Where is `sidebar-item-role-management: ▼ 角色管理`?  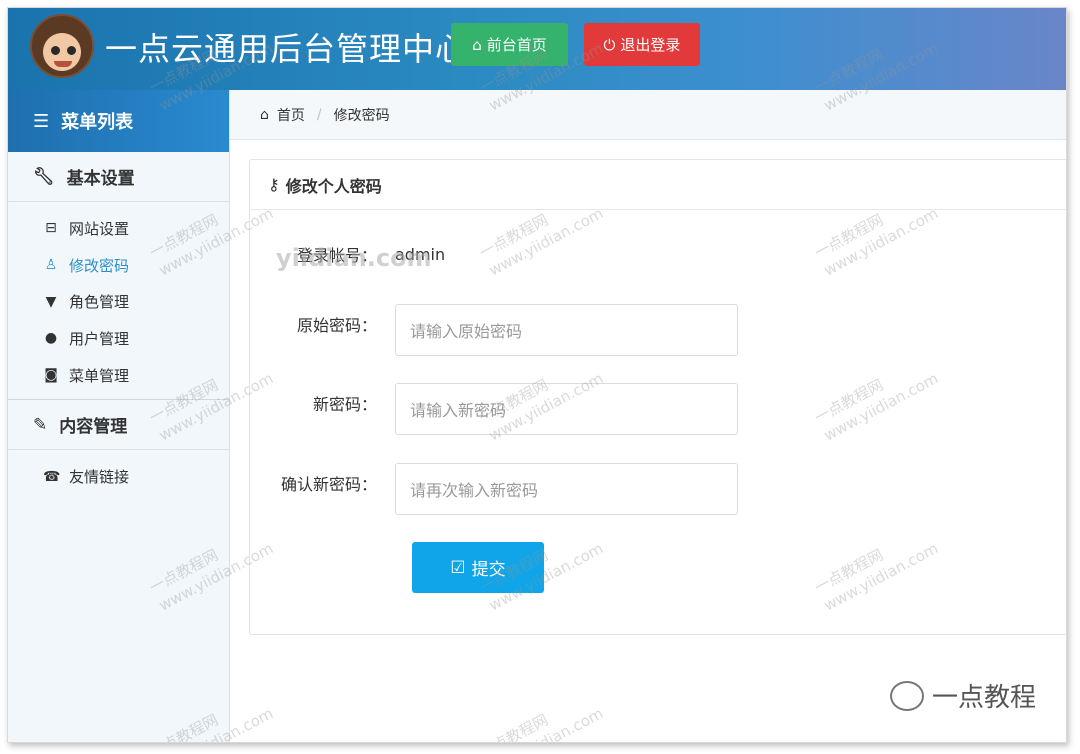 sidebar-item-role-management: ▼ 角色管理 is located at coordinates (118, 301).